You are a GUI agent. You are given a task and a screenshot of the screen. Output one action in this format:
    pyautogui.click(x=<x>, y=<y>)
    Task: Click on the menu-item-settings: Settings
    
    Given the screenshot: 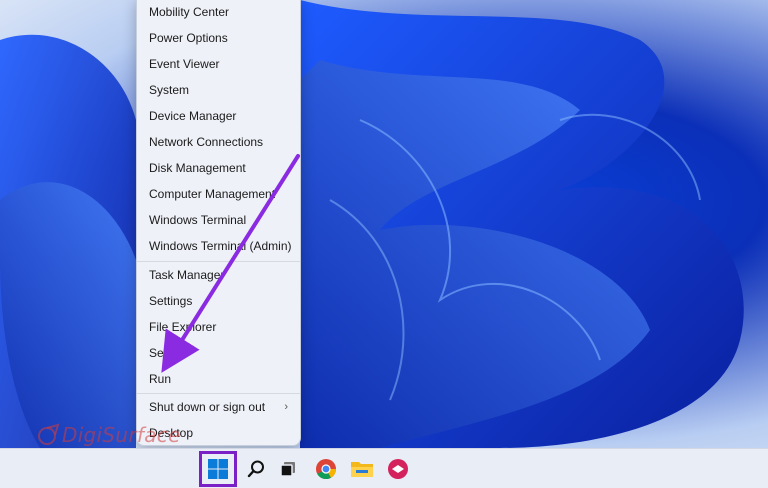 What is the action you would take?
    pyautogui.click(x=218, y=301)
    